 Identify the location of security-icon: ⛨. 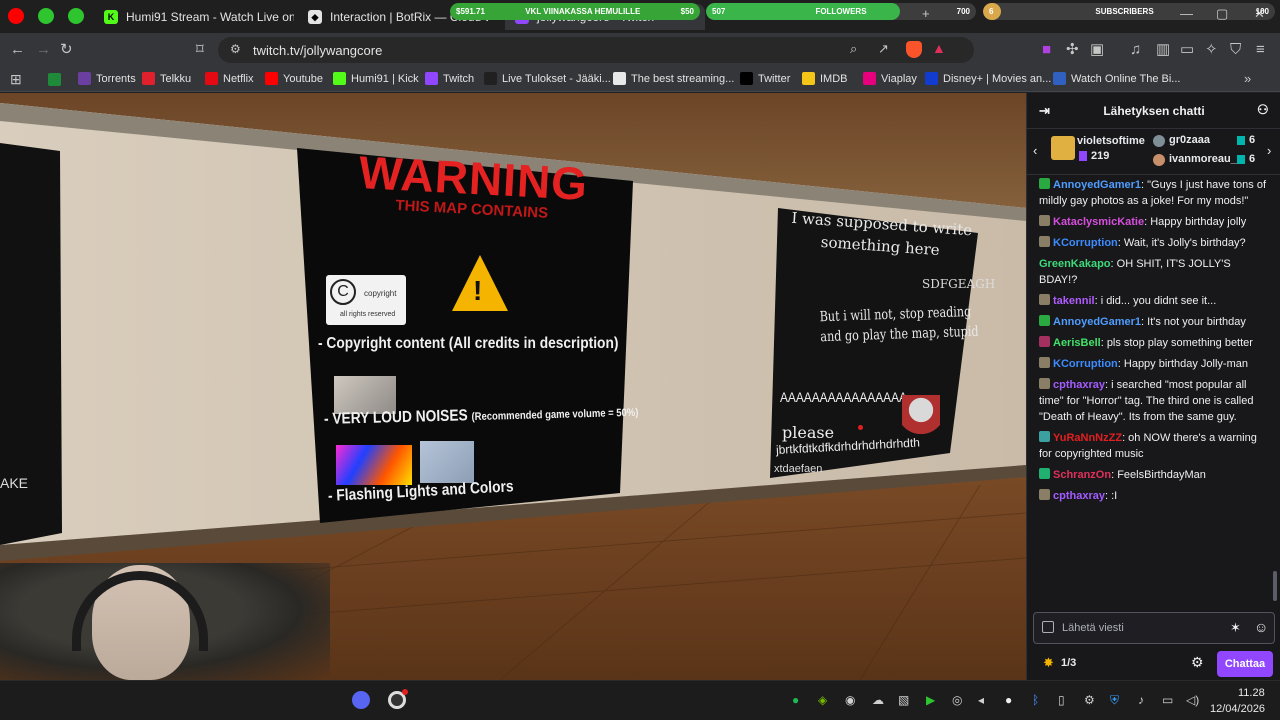
(1114, 700).